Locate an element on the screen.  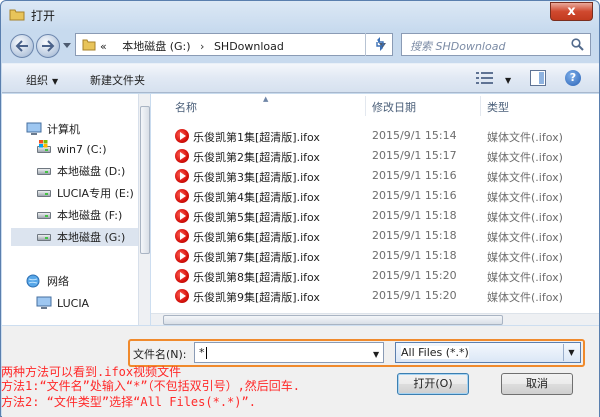
preview-pane-icon is located at coordinates (538, 78).